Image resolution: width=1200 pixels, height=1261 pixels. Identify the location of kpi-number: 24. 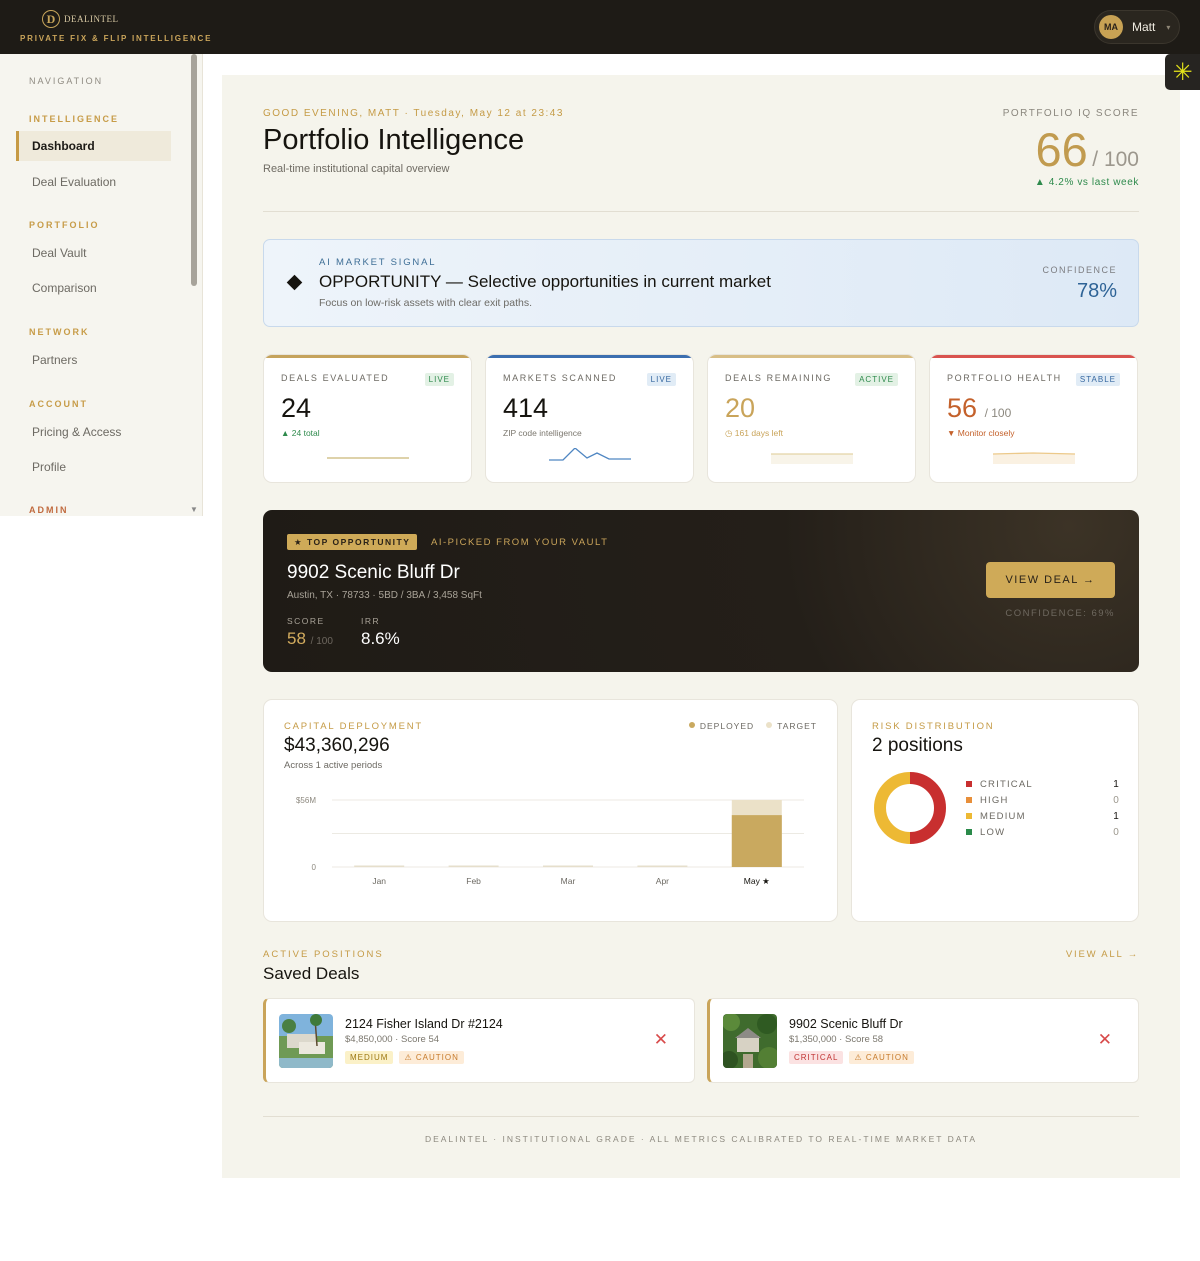
(296, 408).